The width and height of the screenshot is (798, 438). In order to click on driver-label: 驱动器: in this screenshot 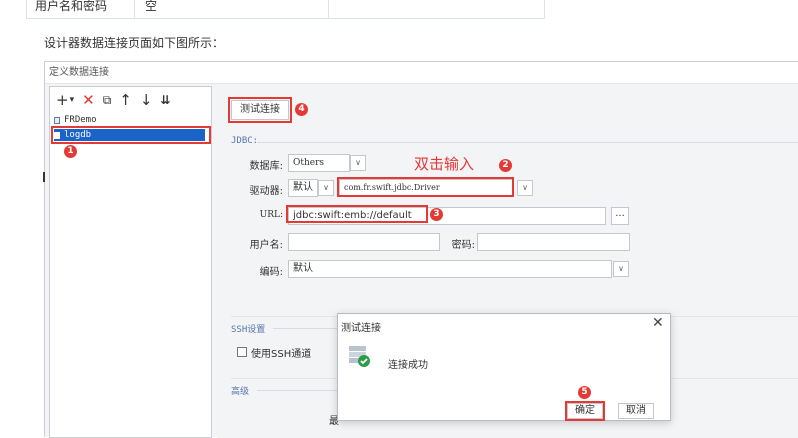, I will do `click(266, 191)`.